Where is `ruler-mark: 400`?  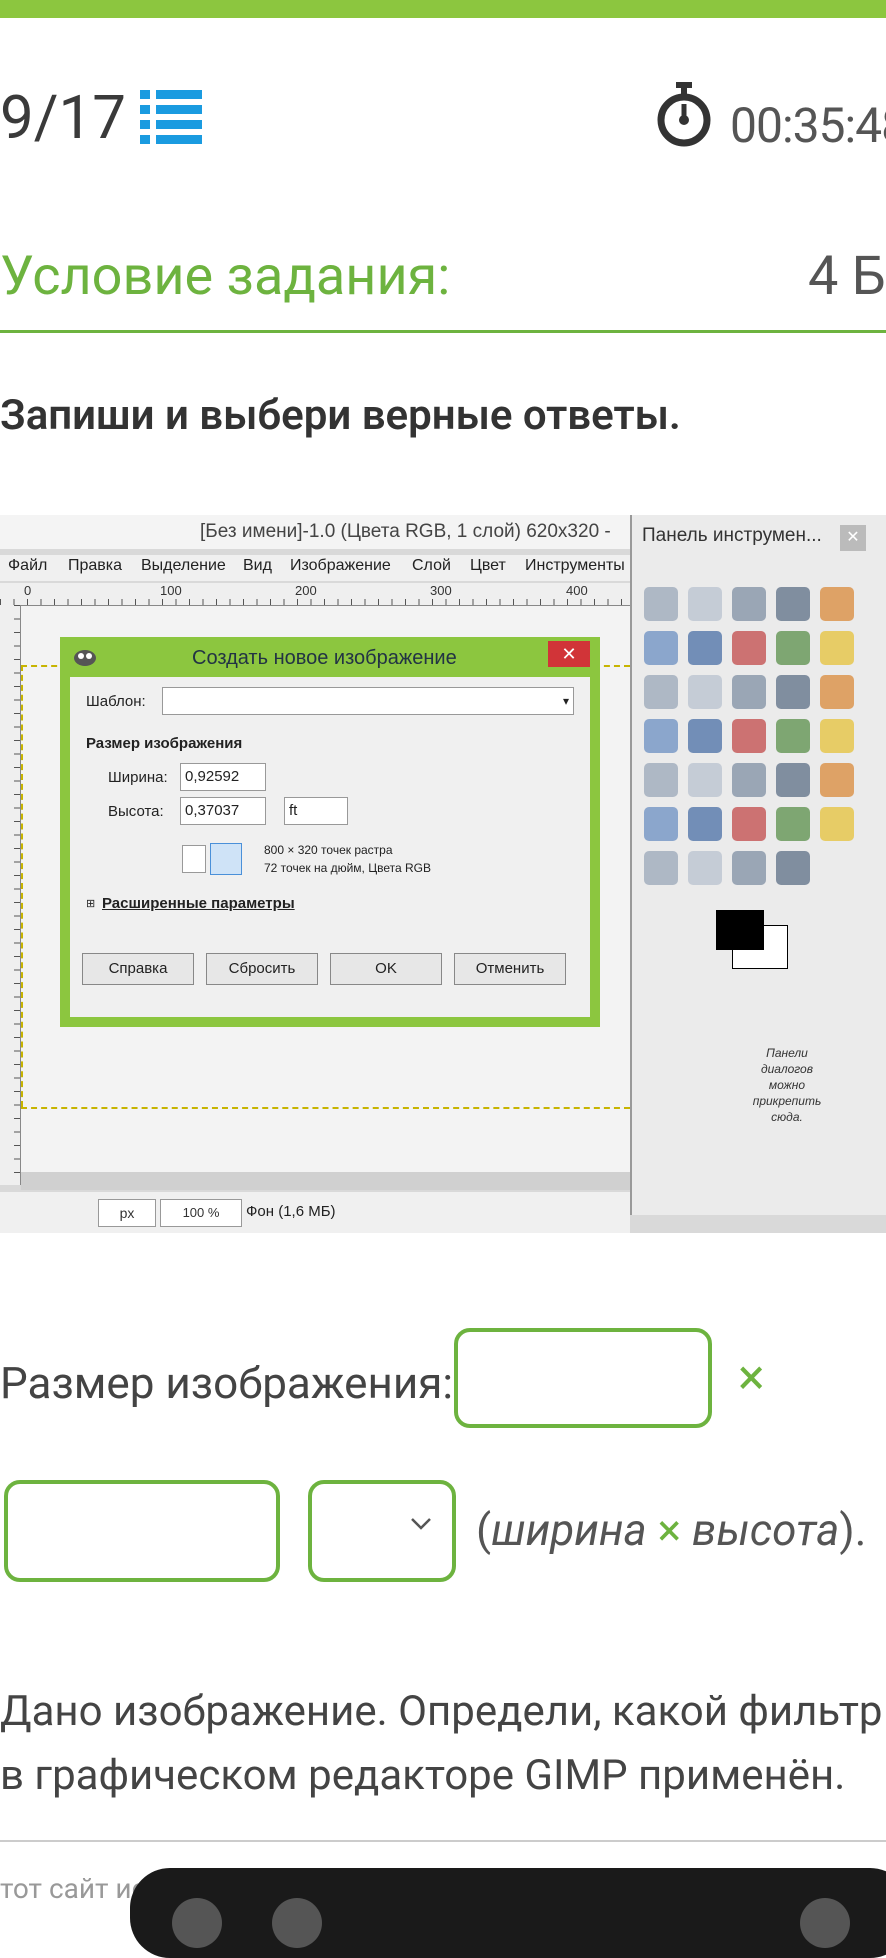
ruler-mark: 400 is located at coordinates (577, 590).